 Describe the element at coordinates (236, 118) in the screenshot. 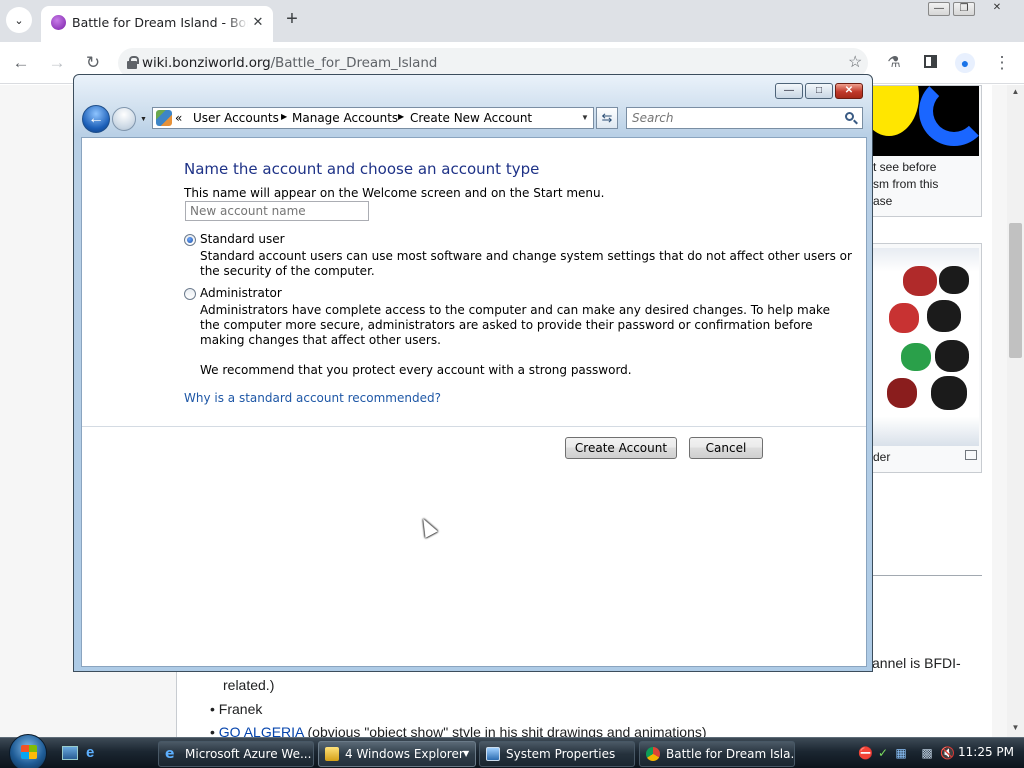

I see `breadcrumb-user-accounts: User Accounts` at that location.